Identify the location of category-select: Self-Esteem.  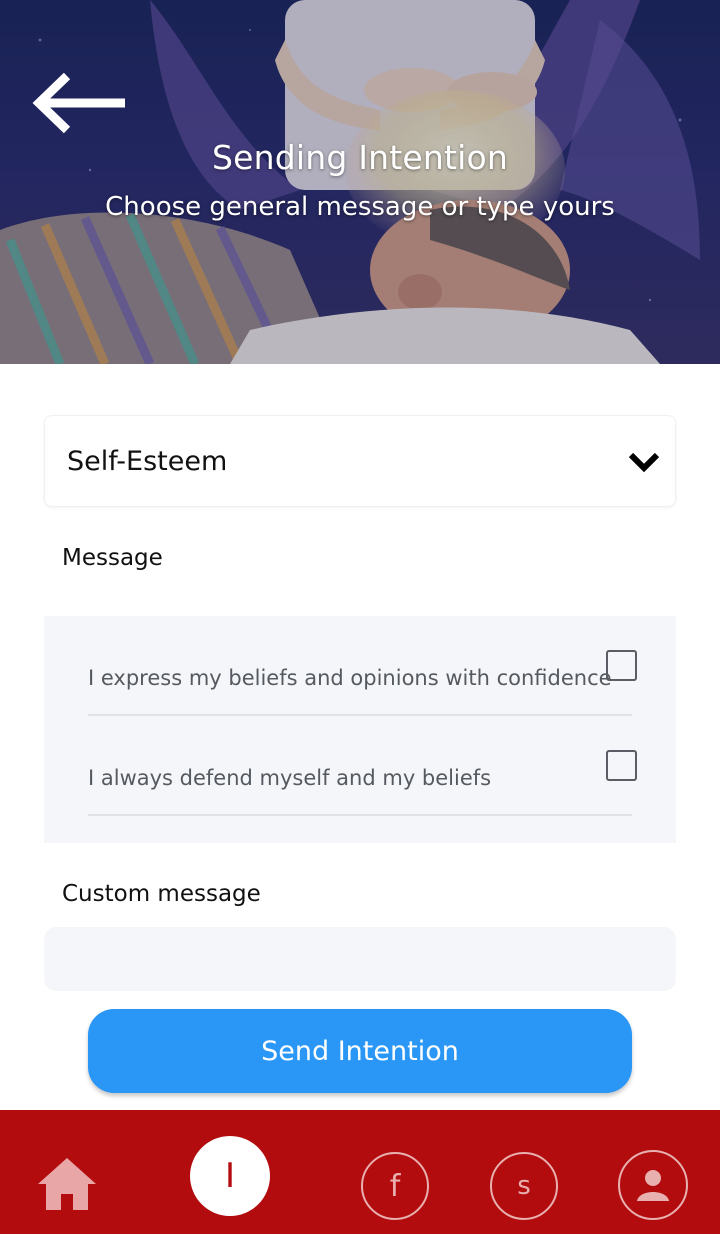
(360, 461).